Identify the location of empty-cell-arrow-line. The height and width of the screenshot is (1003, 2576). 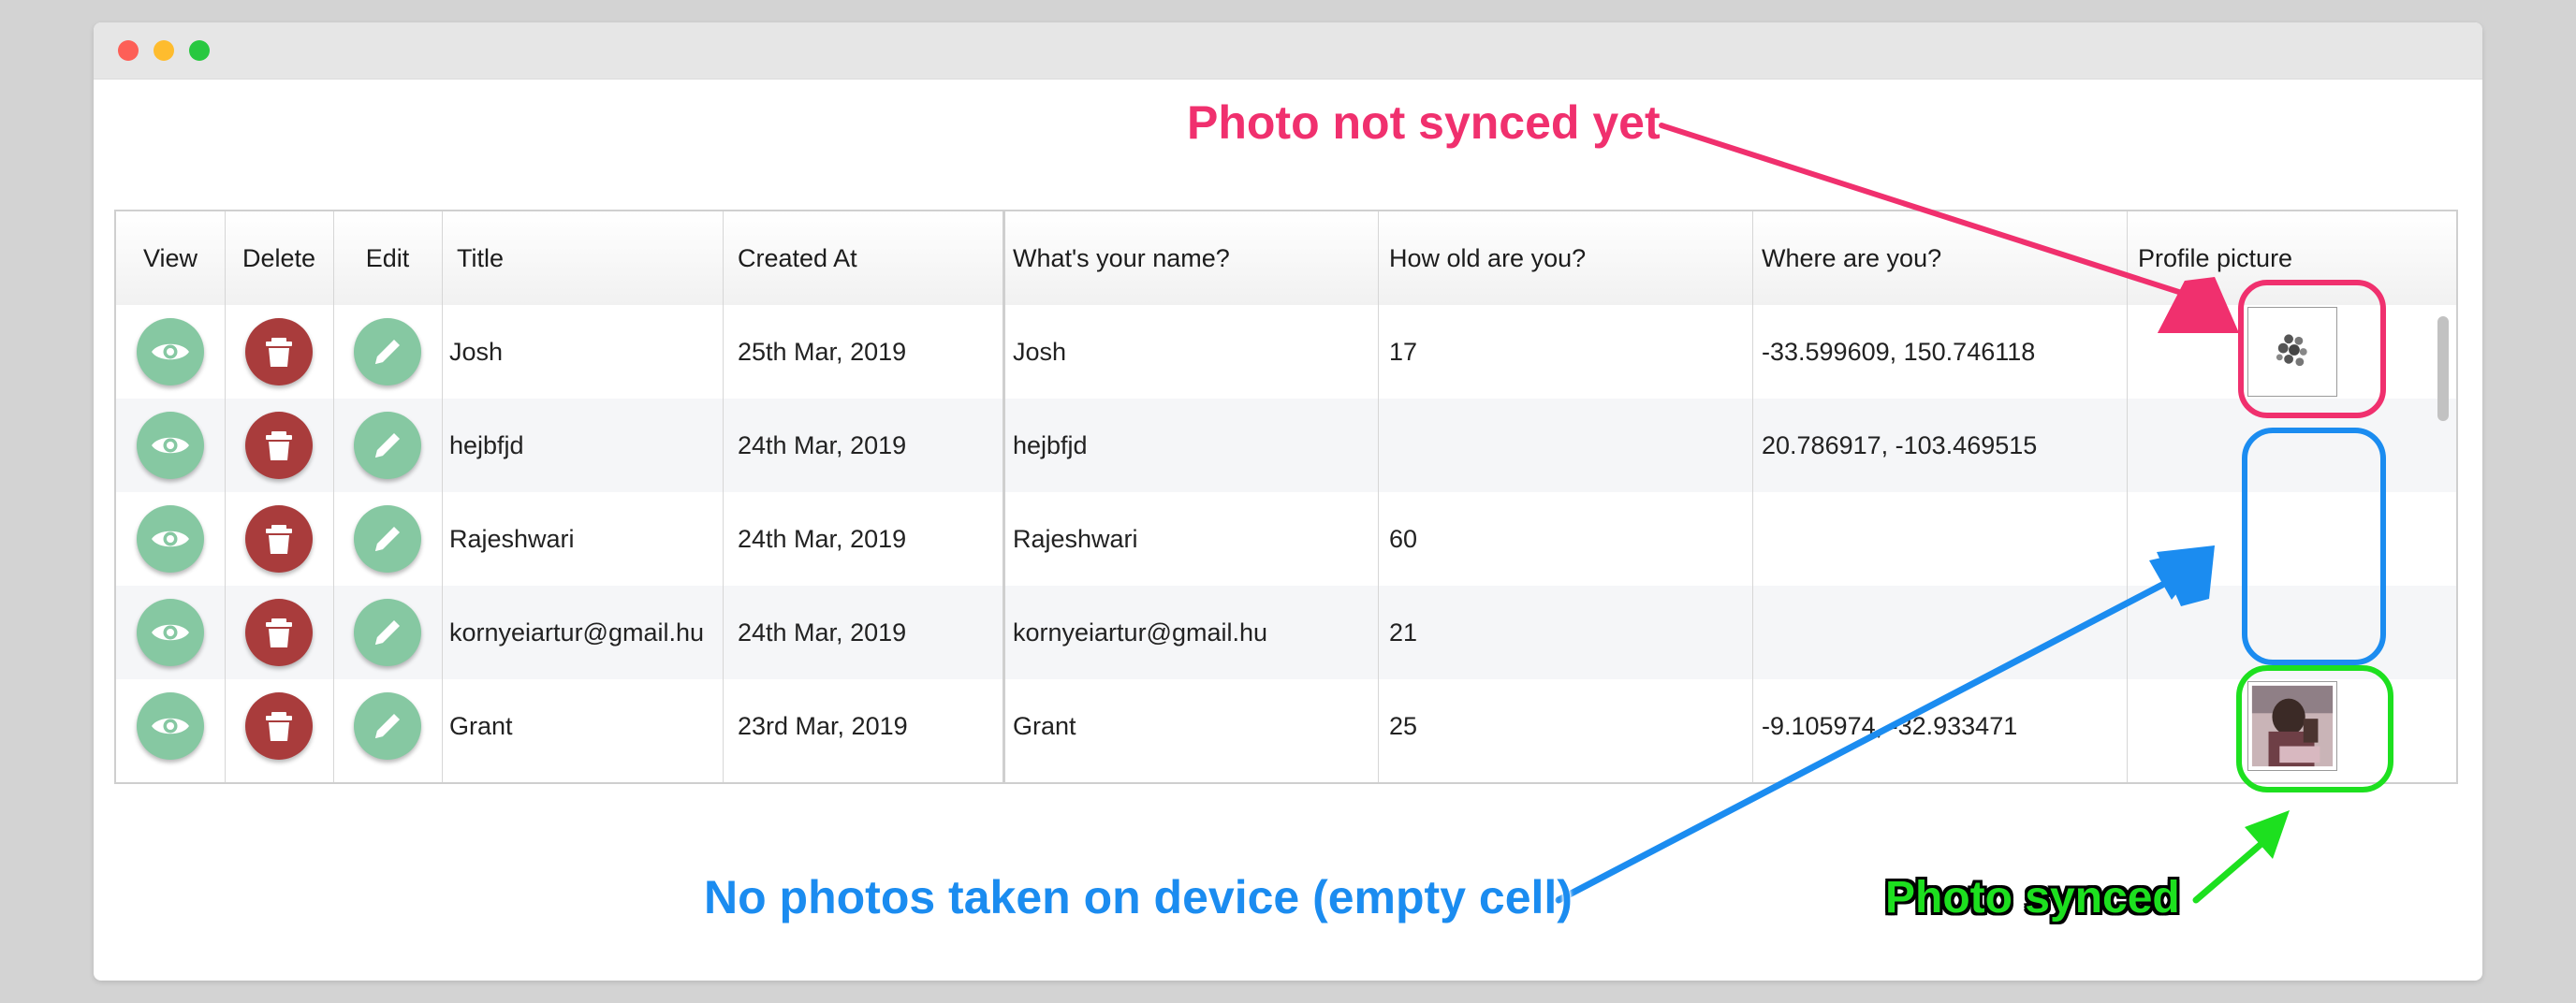
(1860, 742).